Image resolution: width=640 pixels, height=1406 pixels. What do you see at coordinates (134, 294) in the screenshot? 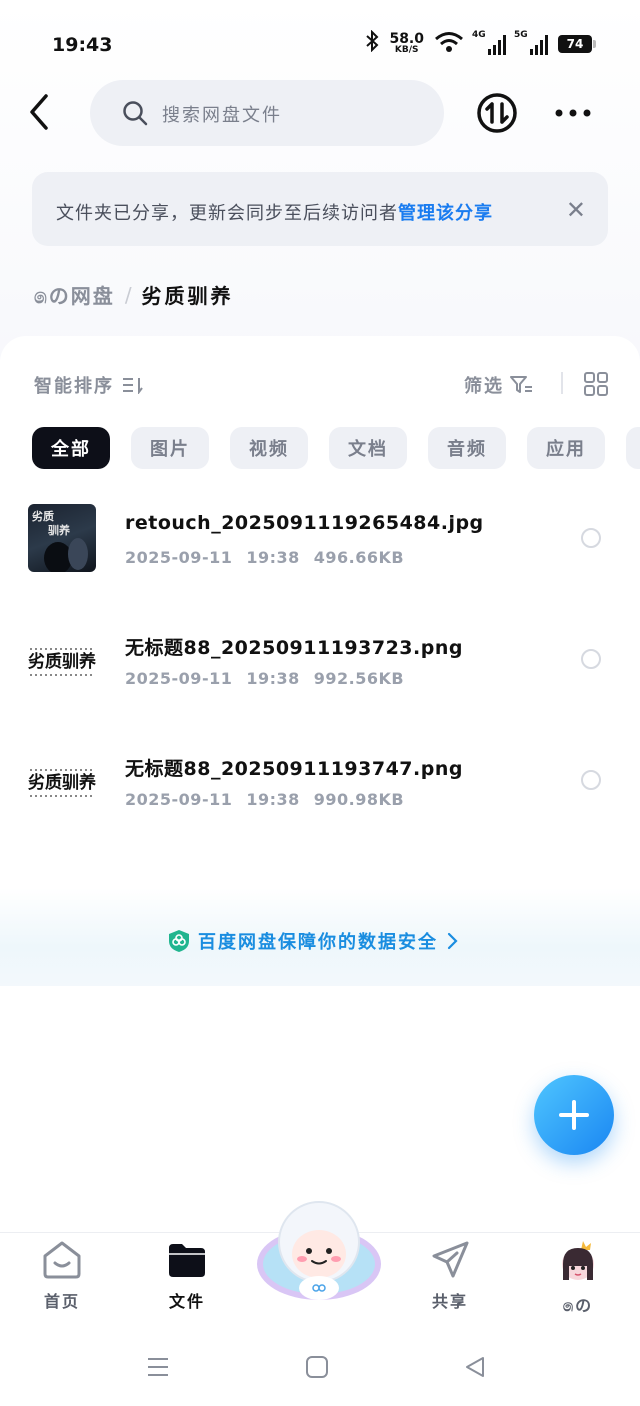
I see `breadcrumb: ෧の网盘 / 劣质驯养` at bounding box center [134, 294].